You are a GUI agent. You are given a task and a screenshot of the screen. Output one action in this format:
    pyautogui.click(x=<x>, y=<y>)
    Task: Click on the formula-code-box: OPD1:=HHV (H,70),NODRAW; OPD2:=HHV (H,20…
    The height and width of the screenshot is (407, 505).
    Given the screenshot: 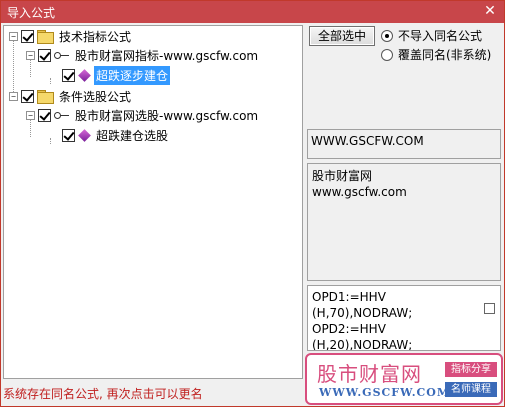 What is the action you would take?
    pyautogui.click(x=404, y=318)
    